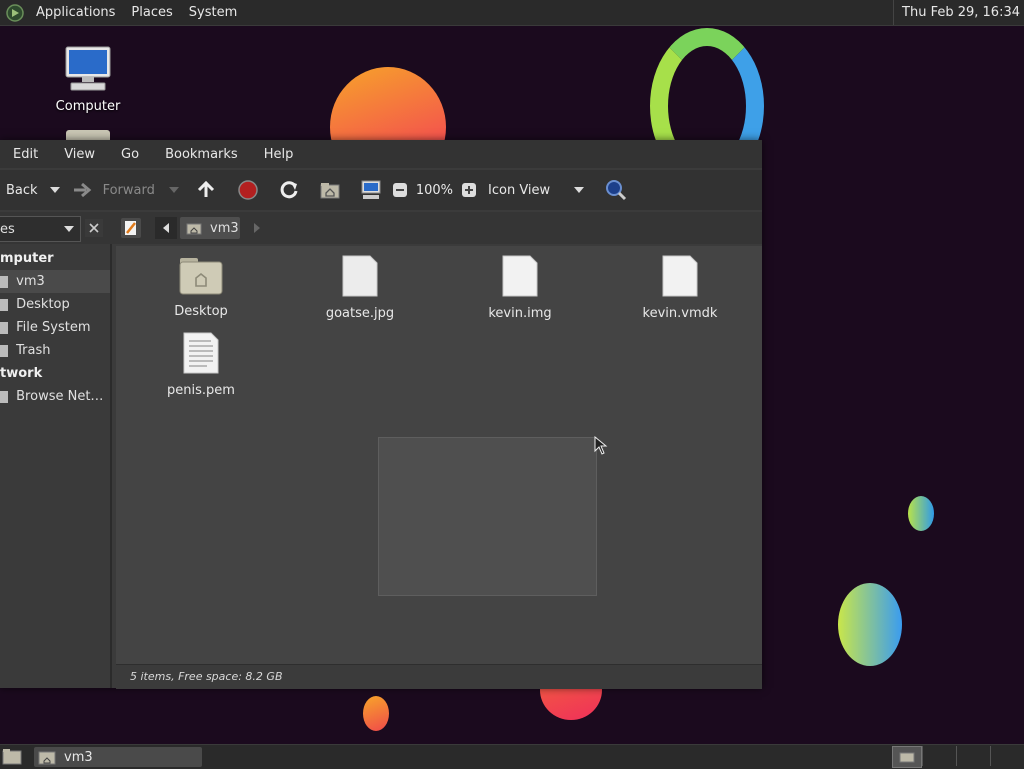 The image size is (1024, 769). What do you see at coordinates (166, 228) in the screenshot?
I see `path-back-arrow-icon` at bounding box center [166, 228].